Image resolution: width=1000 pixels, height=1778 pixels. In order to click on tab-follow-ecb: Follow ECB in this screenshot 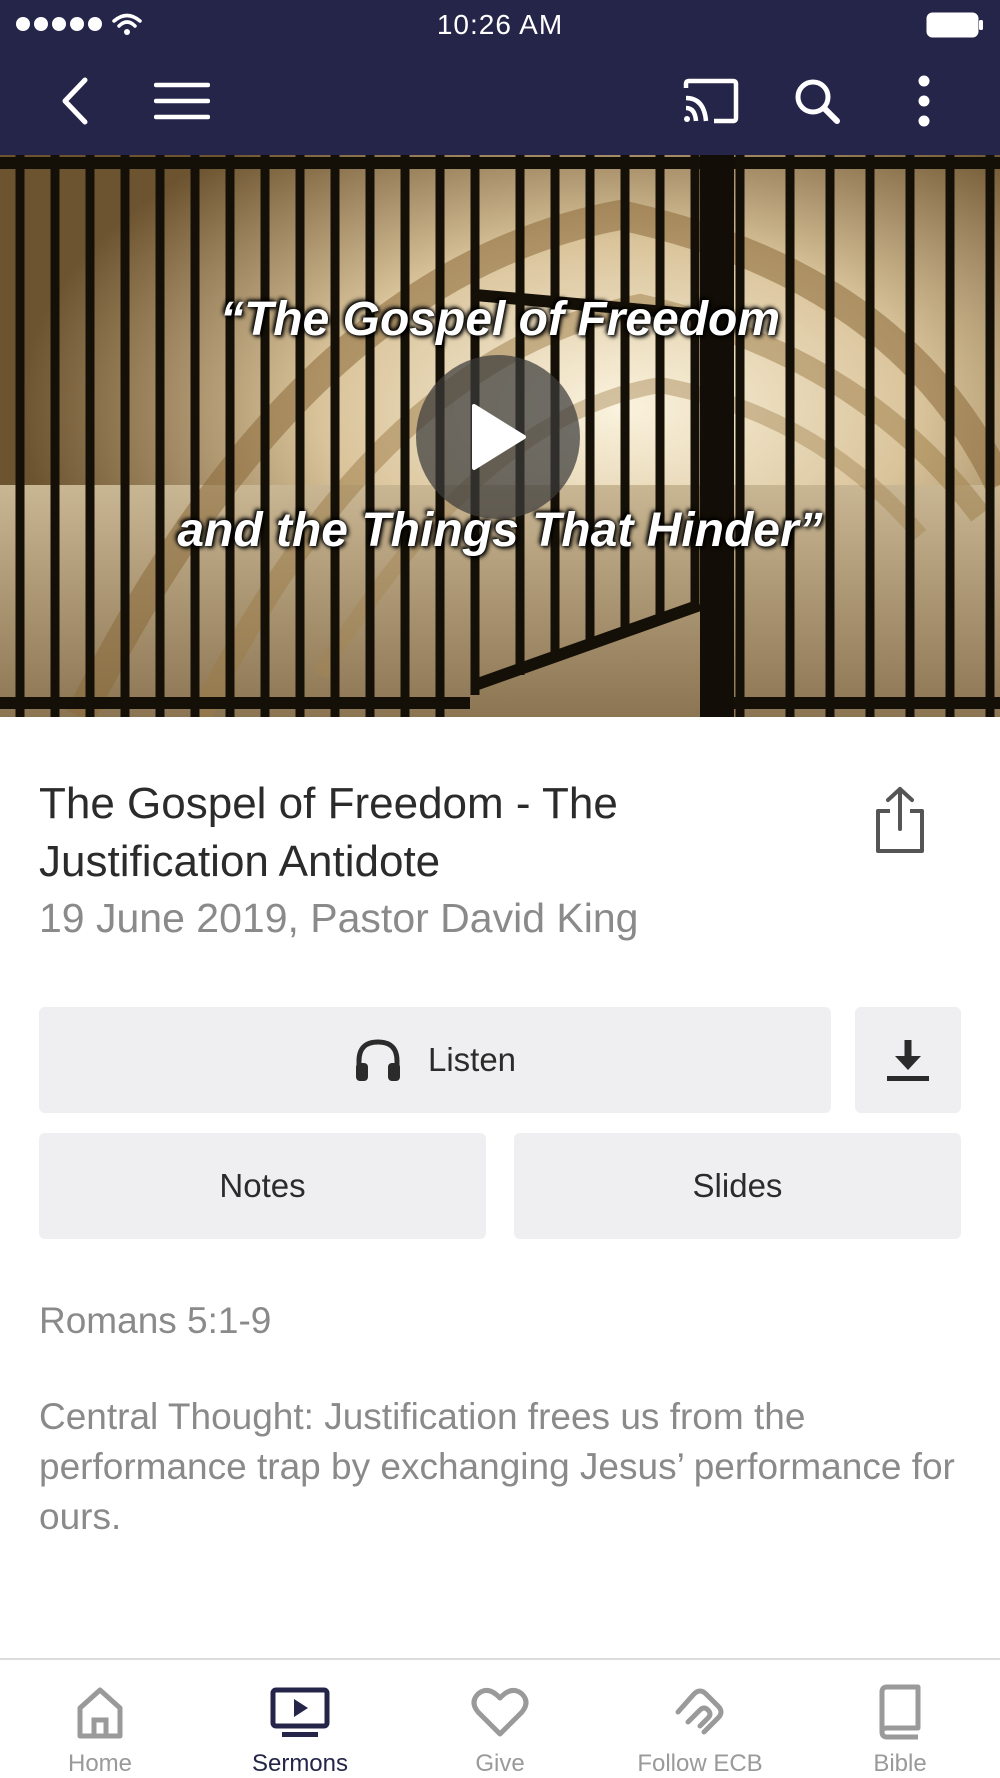, I will do `click(700, 1719)`.